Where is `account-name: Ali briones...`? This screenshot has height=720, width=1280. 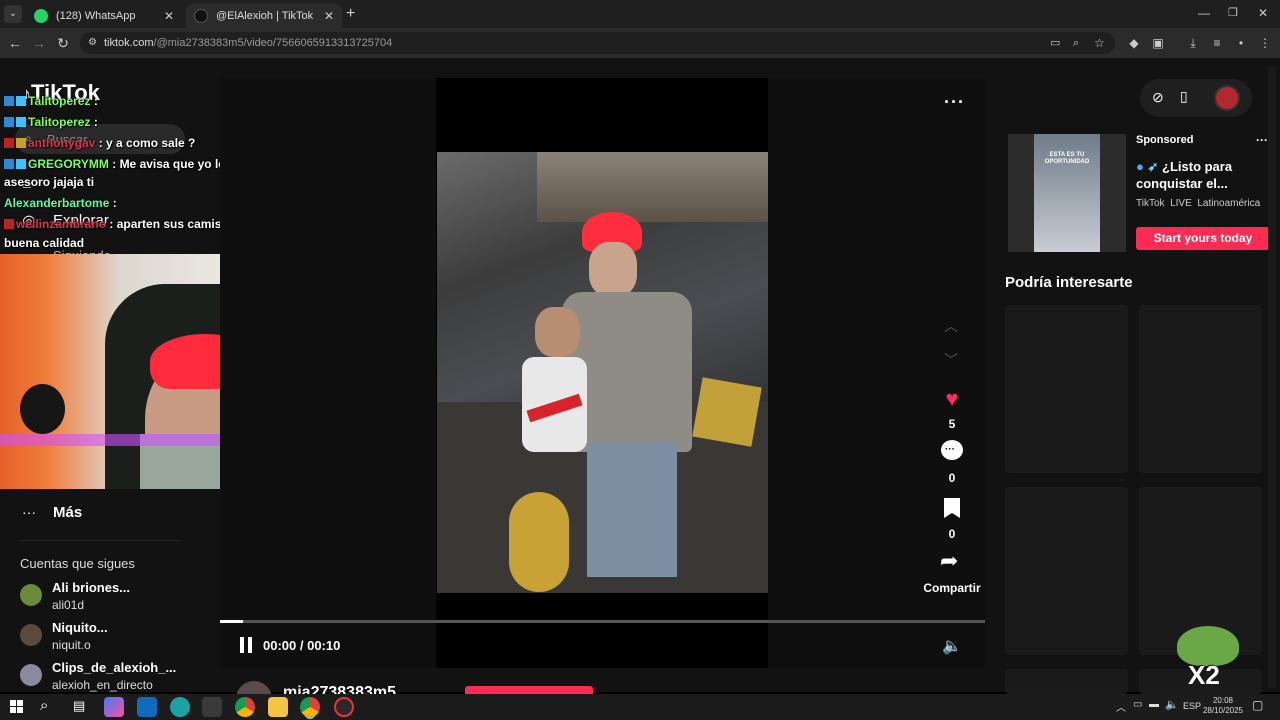 account-name: Ali briones... is located at coordinates (91, 587).